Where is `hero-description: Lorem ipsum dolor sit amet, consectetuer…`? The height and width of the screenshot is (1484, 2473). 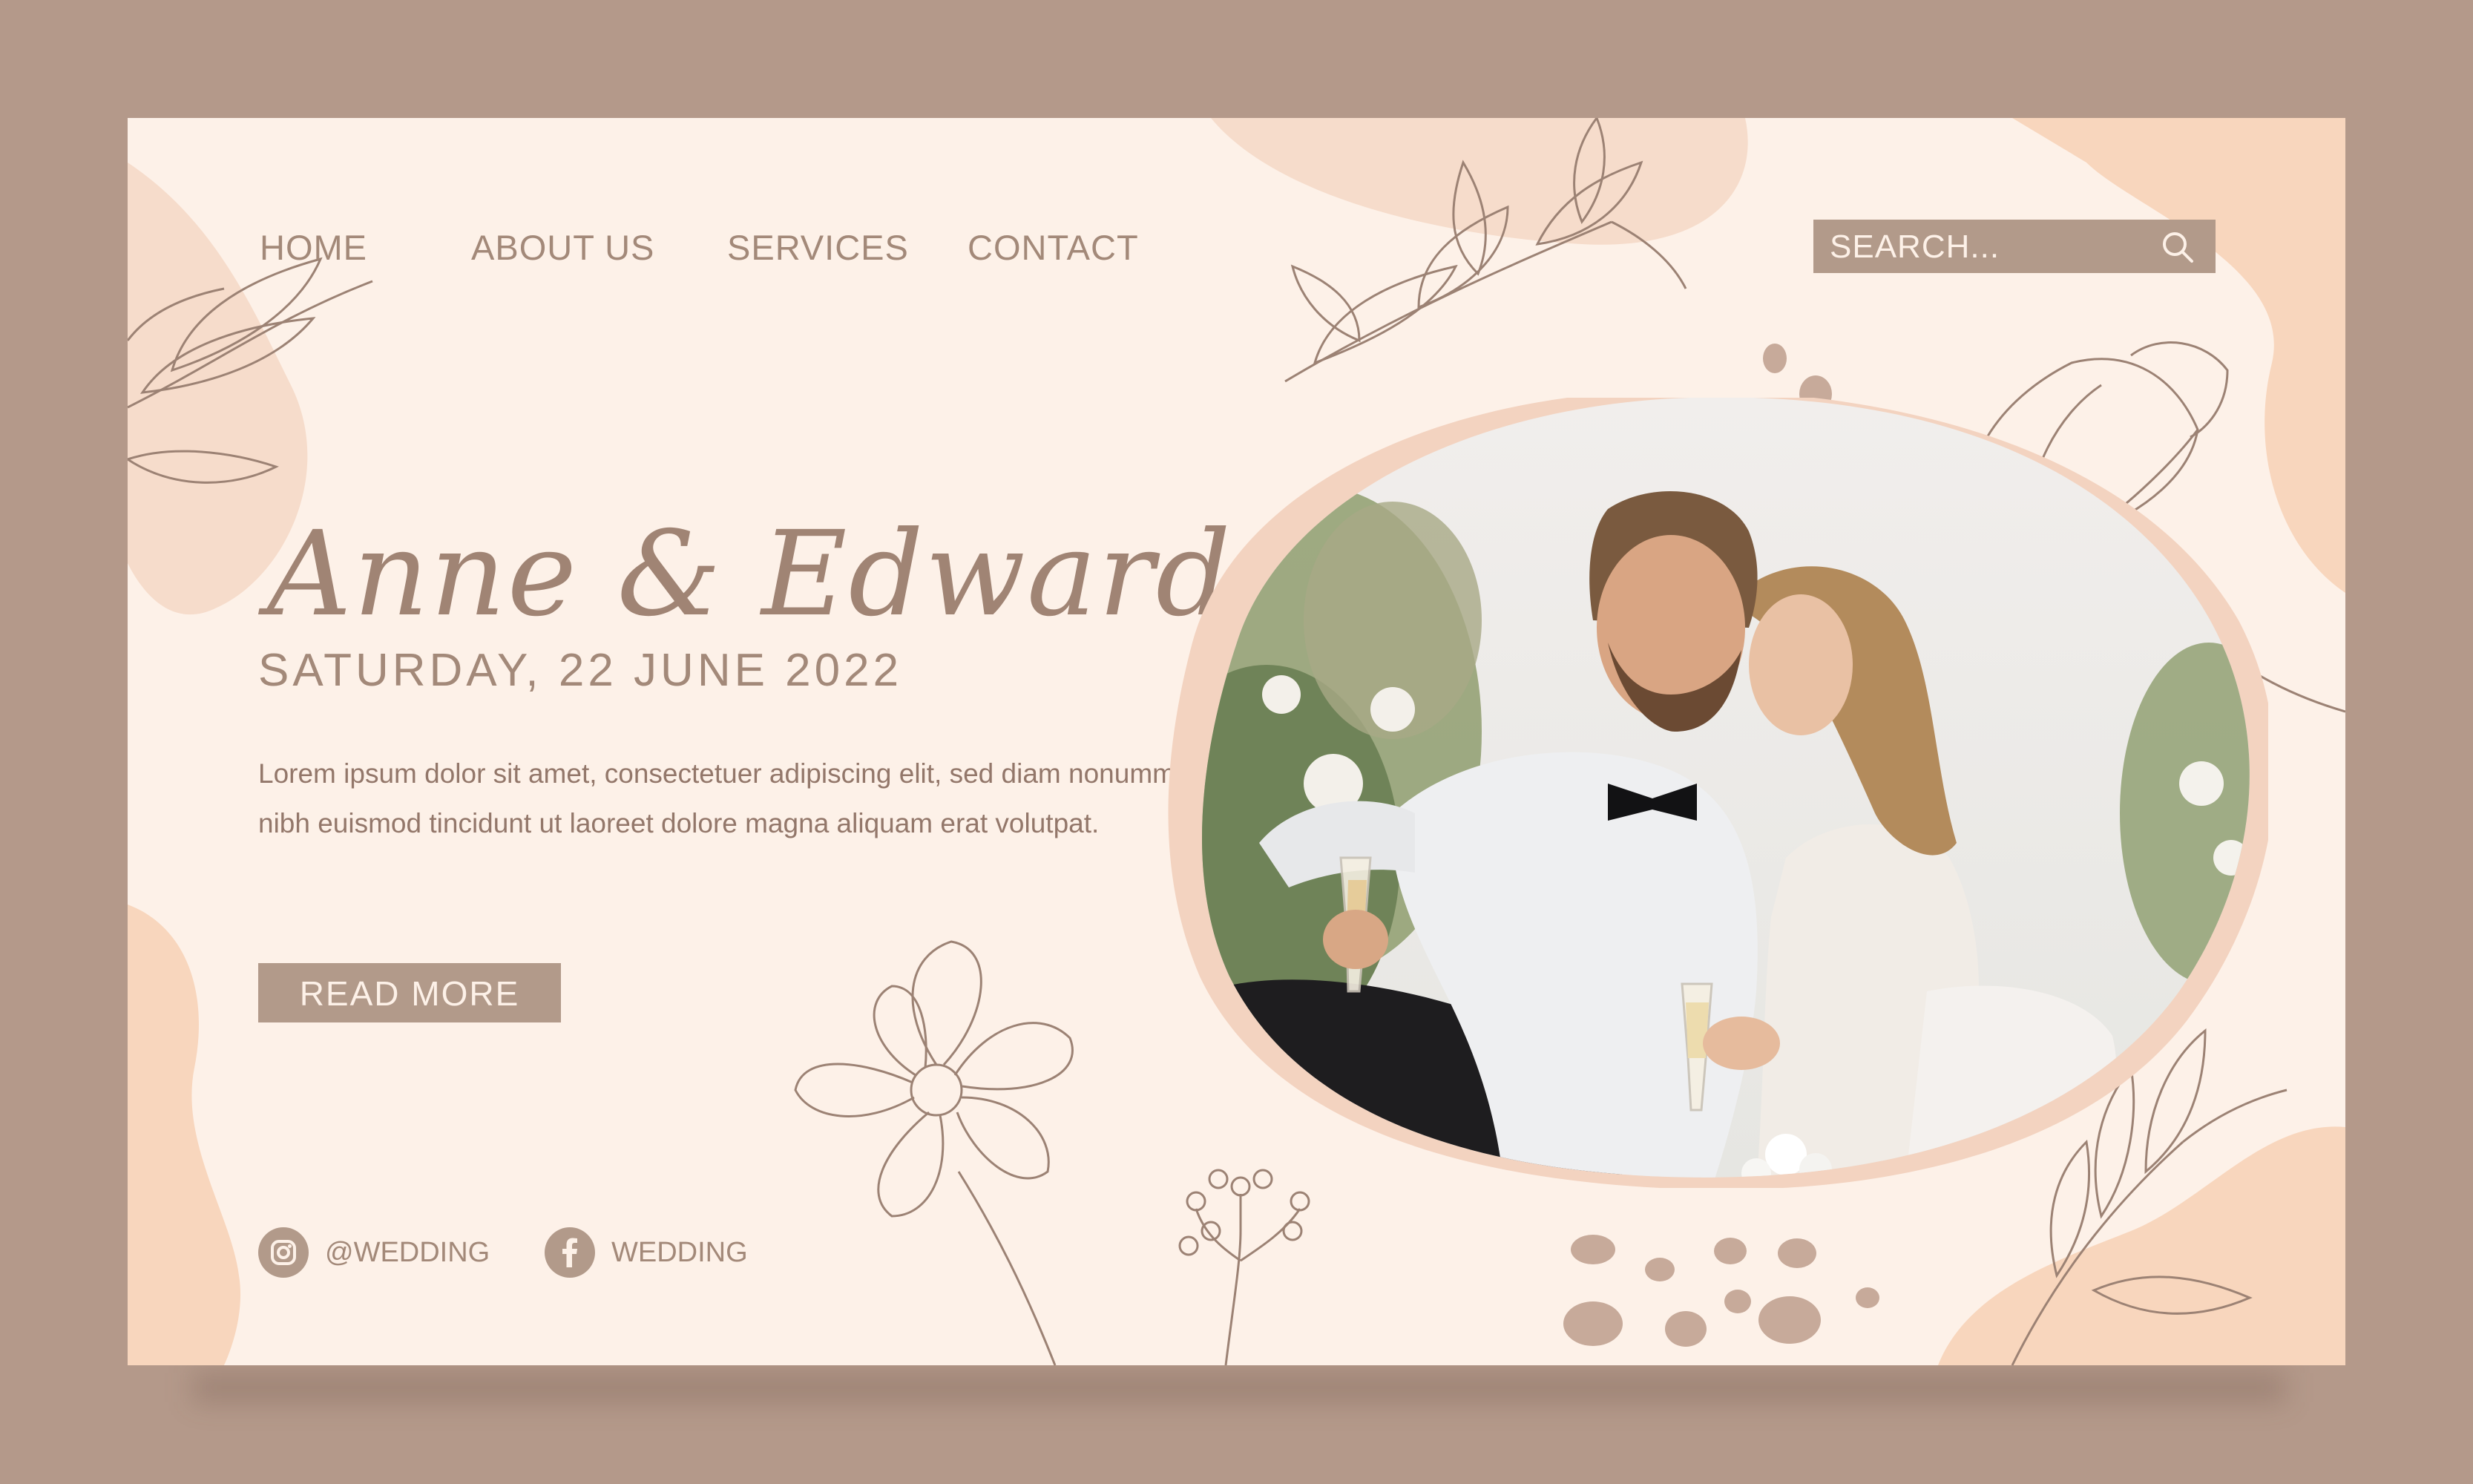
hero-description: Lorem ipsum dolor sit amet, consectetuer… is located at coordinates (724, 798).